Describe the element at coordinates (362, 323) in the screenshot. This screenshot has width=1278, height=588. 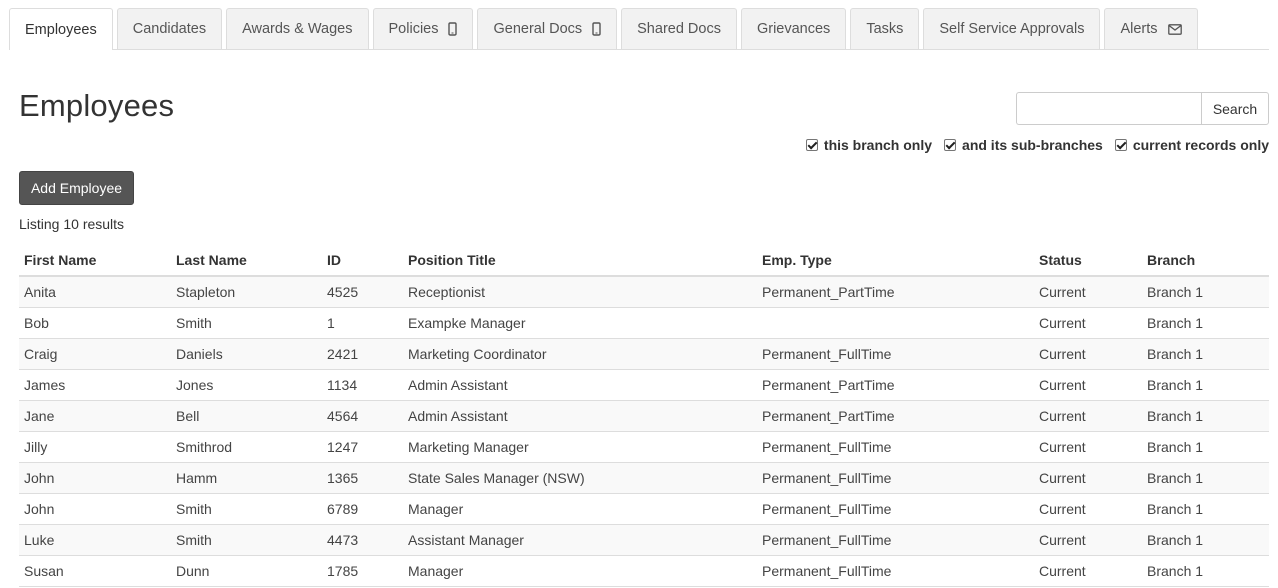
I see `cell-id: 1` at that location.